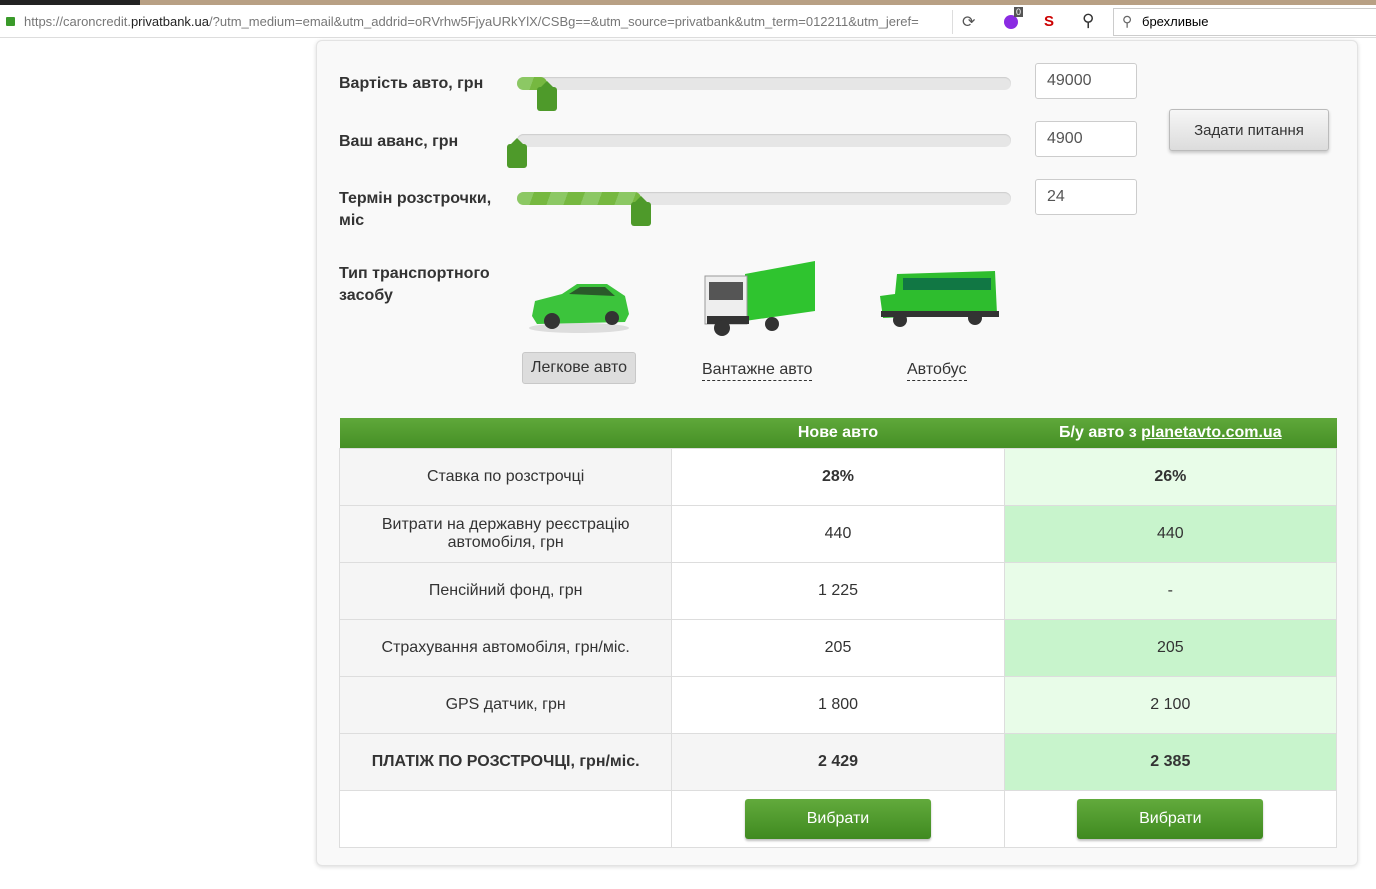 The height and width of the screenshot is (889, 1376). Describe the element at coordinates (757, 370) in the screenshot. I see `vehicle-option-truck: Вантажне авто` at that location.